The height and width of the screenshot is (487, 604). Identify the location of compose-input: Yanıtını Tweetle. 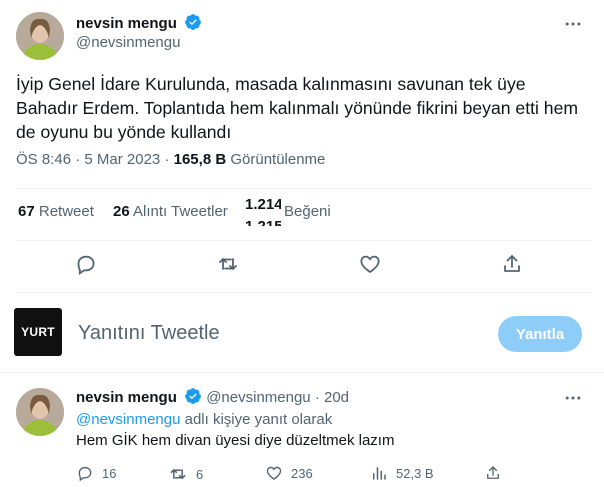
(149, 333).